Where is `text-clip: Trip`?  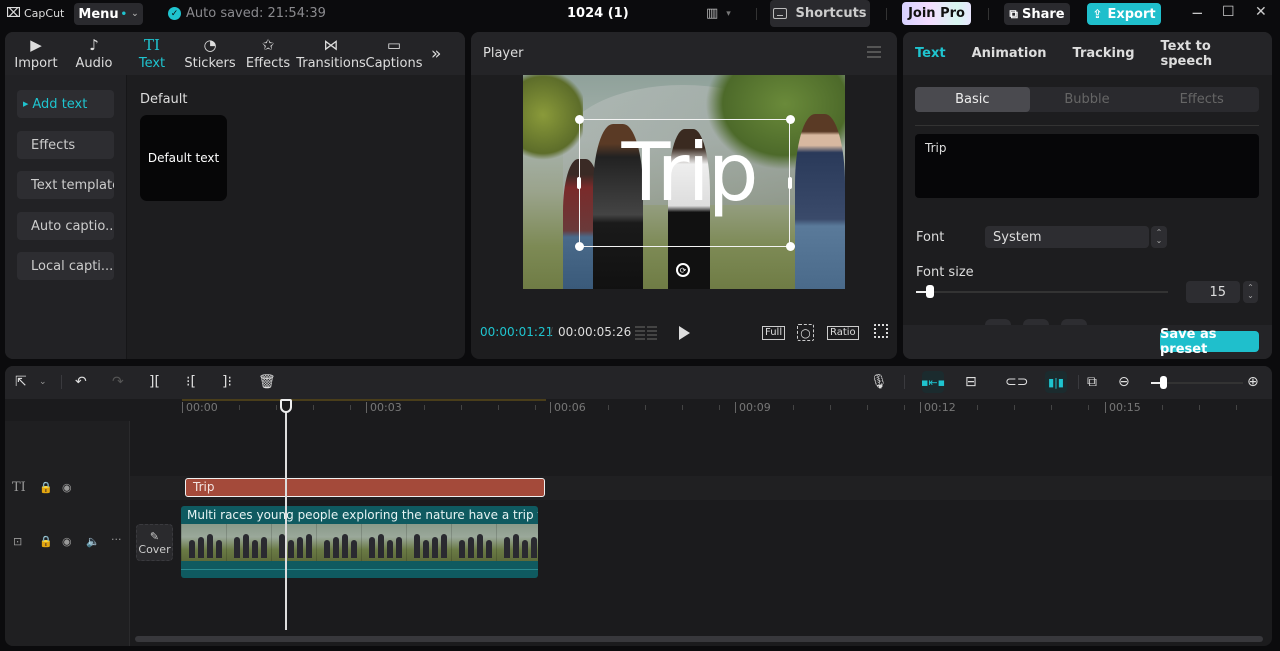
text-clip: Trip is located at coordinates (365, 487).